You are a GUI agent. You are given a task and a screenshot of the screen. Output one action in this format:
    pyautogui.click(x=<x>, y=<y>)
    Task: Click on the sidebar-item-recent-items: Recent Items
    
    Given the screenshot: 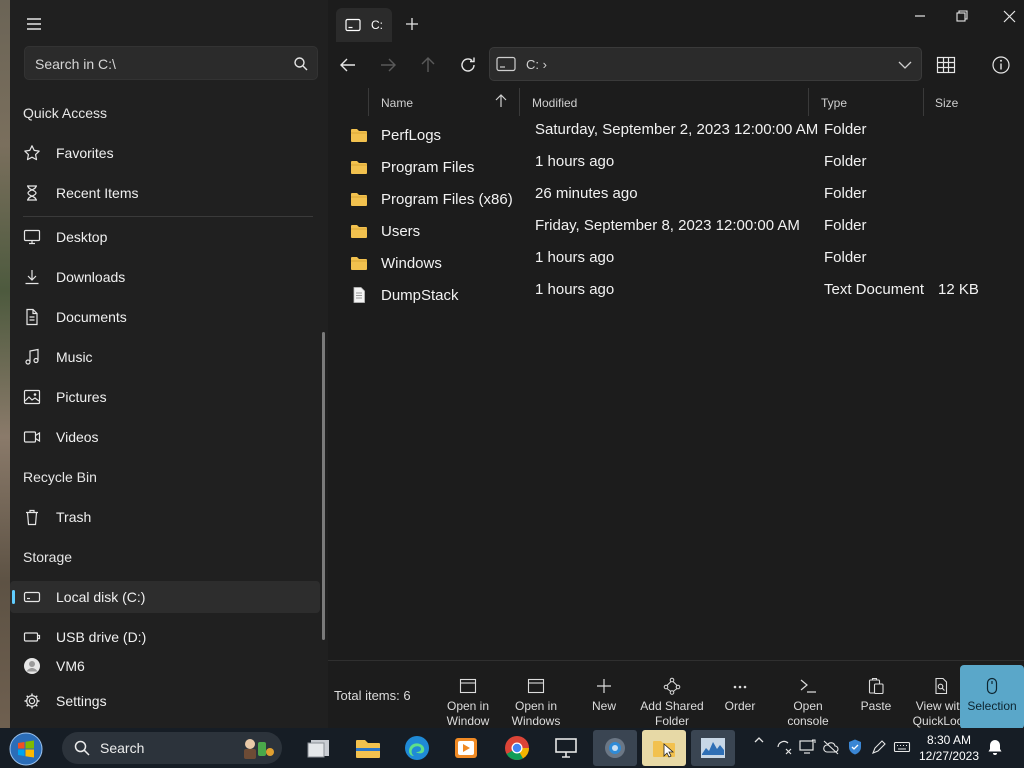 What is the action you would take?
    pyautogui.click(x=165, y=193)
    